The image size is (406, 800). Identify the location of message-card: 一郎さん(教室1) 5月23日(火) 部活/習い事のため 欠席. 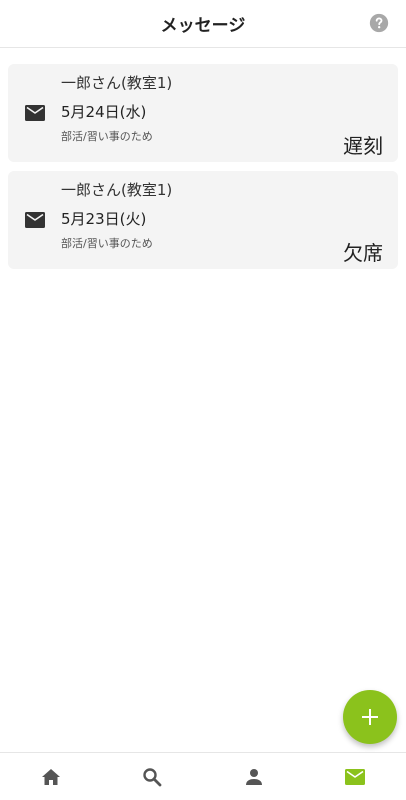
(203, 220).